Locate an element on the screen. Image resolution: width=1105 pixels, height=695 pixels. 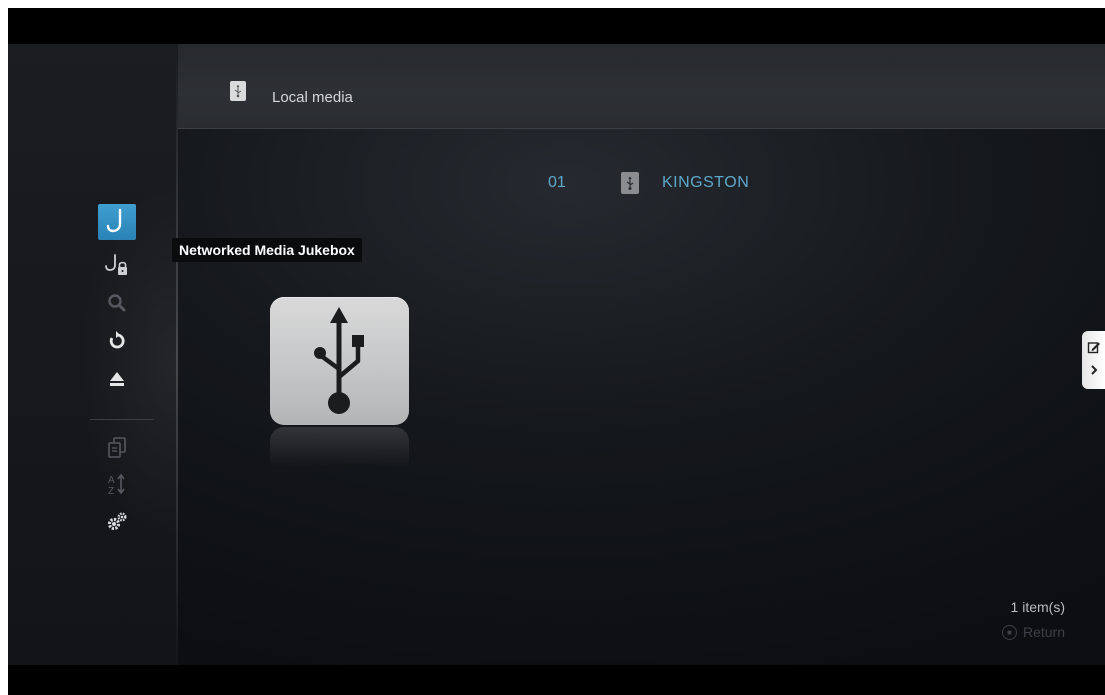
refresh-button is located at coordinates (117, 343).